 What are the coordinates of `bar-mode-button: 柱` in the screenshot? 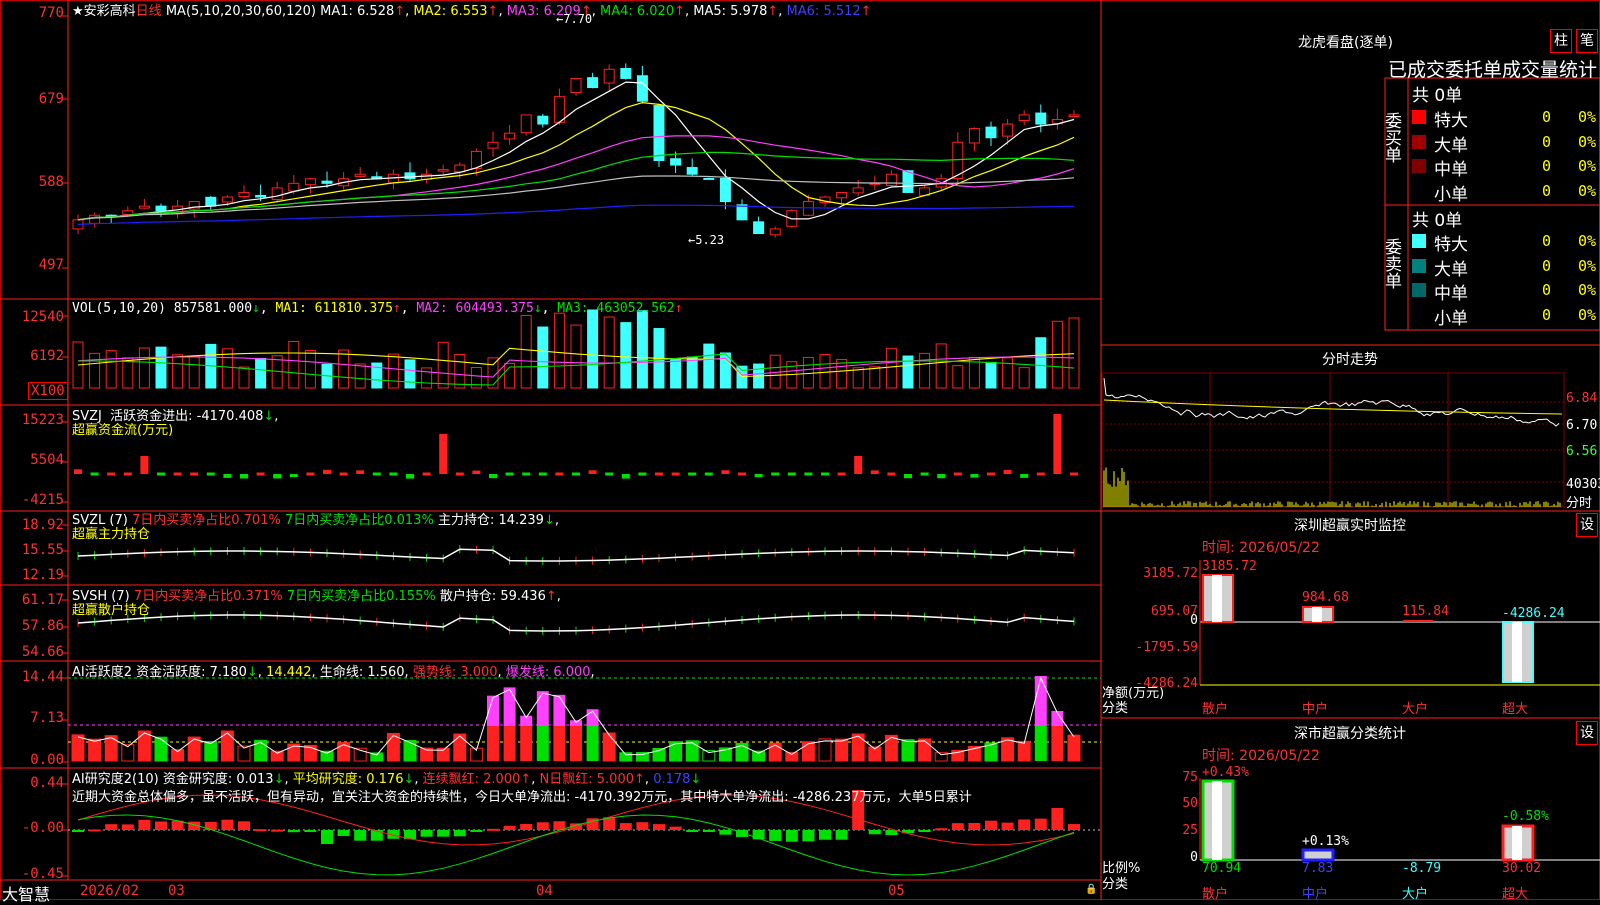 It's located at (1561, 41).